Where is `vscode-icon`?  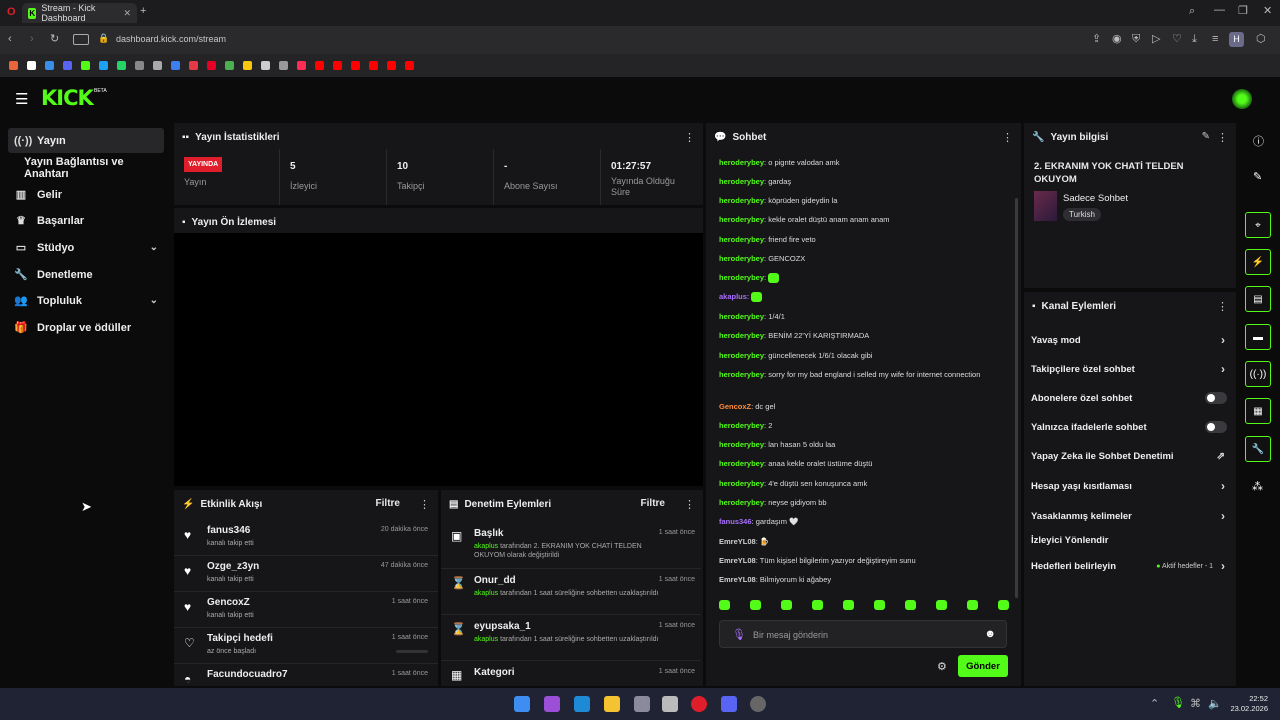
vscode-icon is located at coordinates (582, 704).